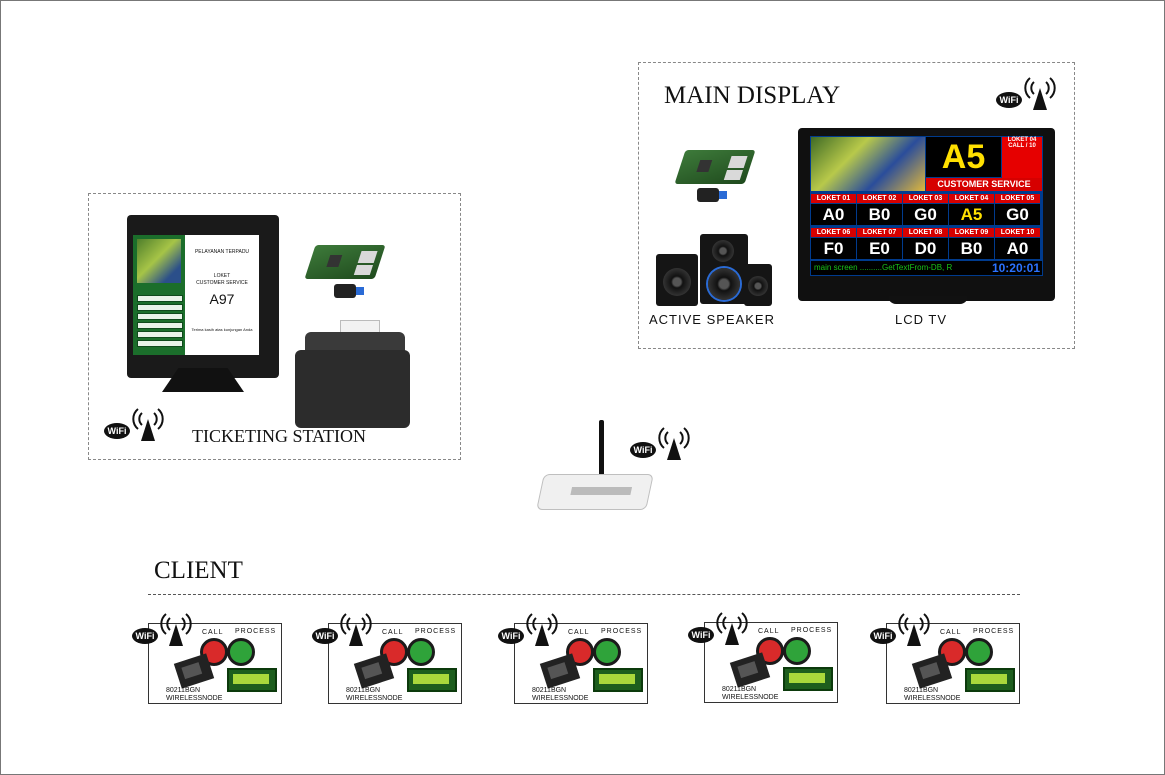  I want to click on lcd-tv-label: LCD TV, so click(921, 319).